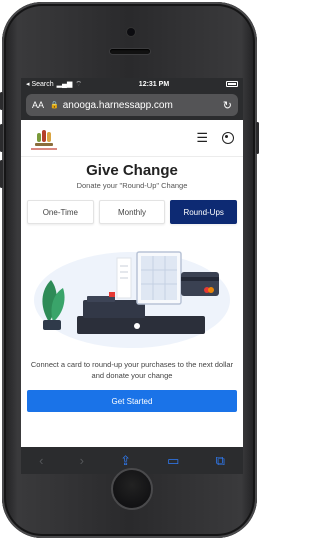  What do you see at coordinates (130, 51) in the screenshot?
I see `earpiece-speaker` at bounding box center [130, 51].